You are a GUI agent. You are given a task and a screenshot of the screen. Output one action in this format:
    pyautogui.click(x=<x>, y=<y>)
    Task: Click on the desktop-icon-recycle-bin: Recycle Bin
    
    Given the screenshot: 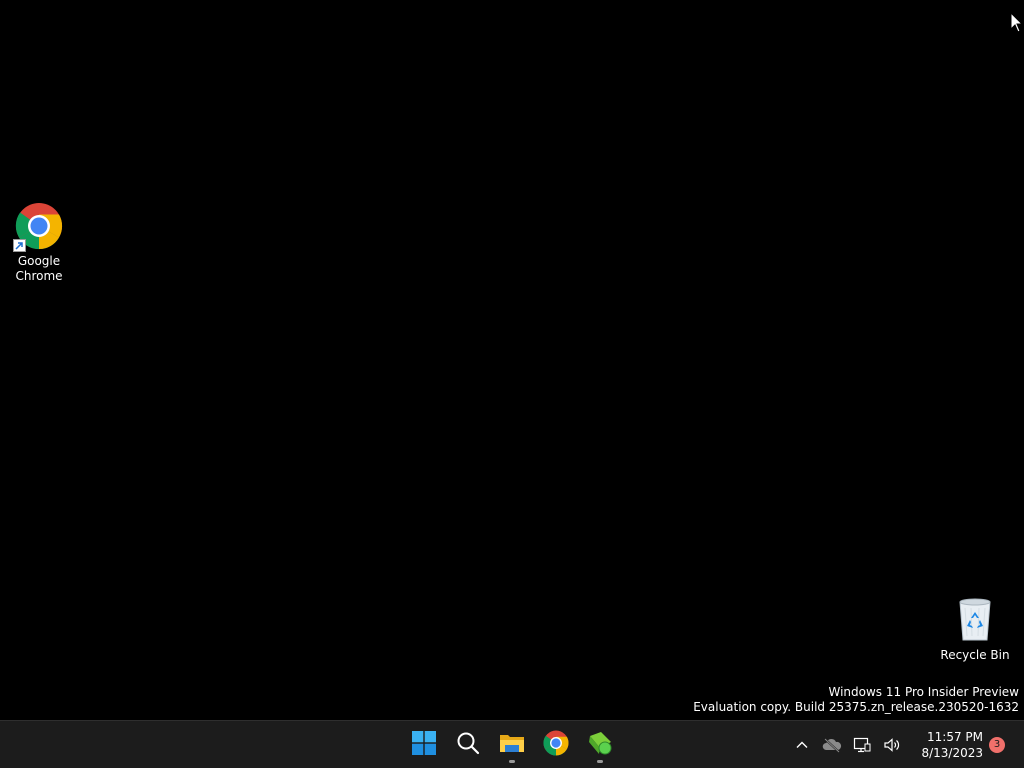 What is the action you would take?
    pyautogui.click(x=975, y=629)
    